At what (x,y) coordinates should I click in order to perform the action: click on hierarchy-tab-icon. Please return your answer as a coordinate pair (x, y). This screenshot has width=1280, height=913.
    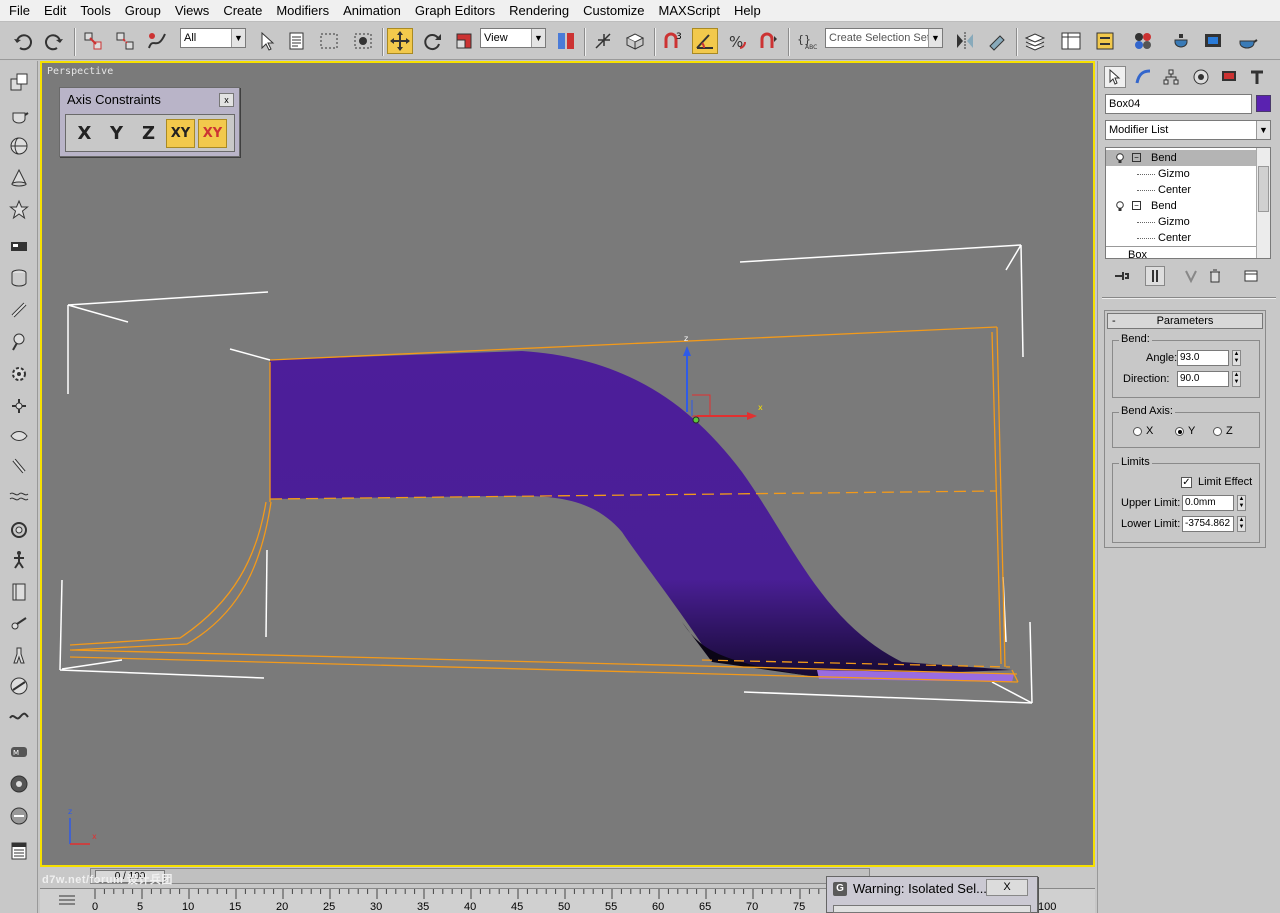
    Looking at the image, I should click on (1171, 77).